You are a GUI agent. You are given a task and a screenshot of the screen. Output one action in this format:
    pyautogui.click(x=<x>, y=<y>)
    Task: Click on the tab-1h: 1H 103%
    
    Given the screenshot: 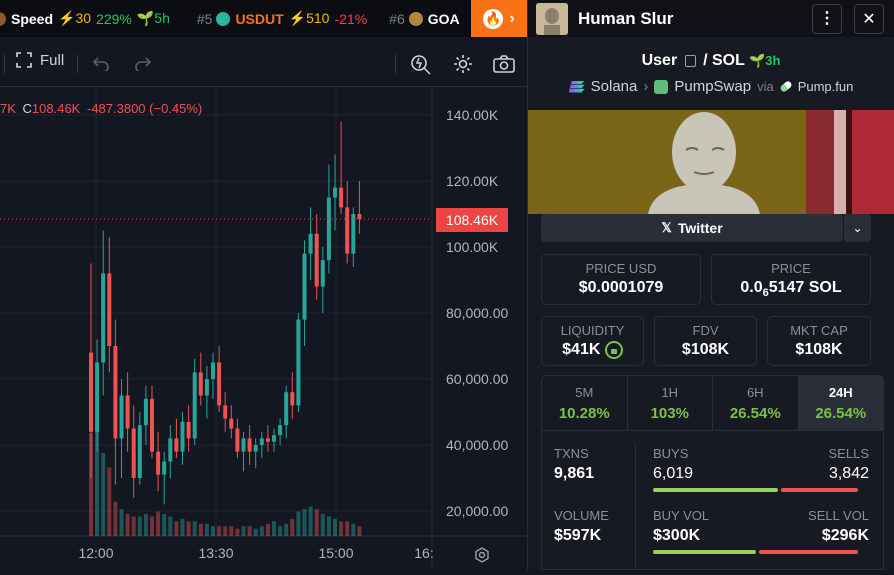 What is the action you would take?
    pyautogui.click(x=670, y=403)
    